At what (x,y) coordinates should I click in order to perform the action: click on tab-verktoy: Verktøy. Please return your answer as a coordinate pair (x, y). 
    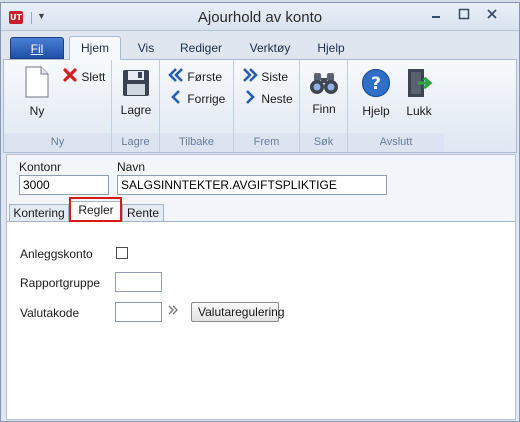
    Looking at the image, I should click on (270, 49).